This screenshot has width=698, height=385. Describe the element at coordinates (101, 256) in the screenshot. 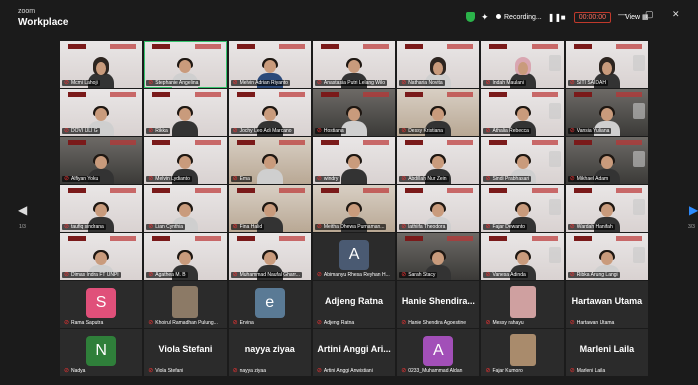

I see `participant-tile: ⊘ Dimas Indra FT UNPI` at that location.